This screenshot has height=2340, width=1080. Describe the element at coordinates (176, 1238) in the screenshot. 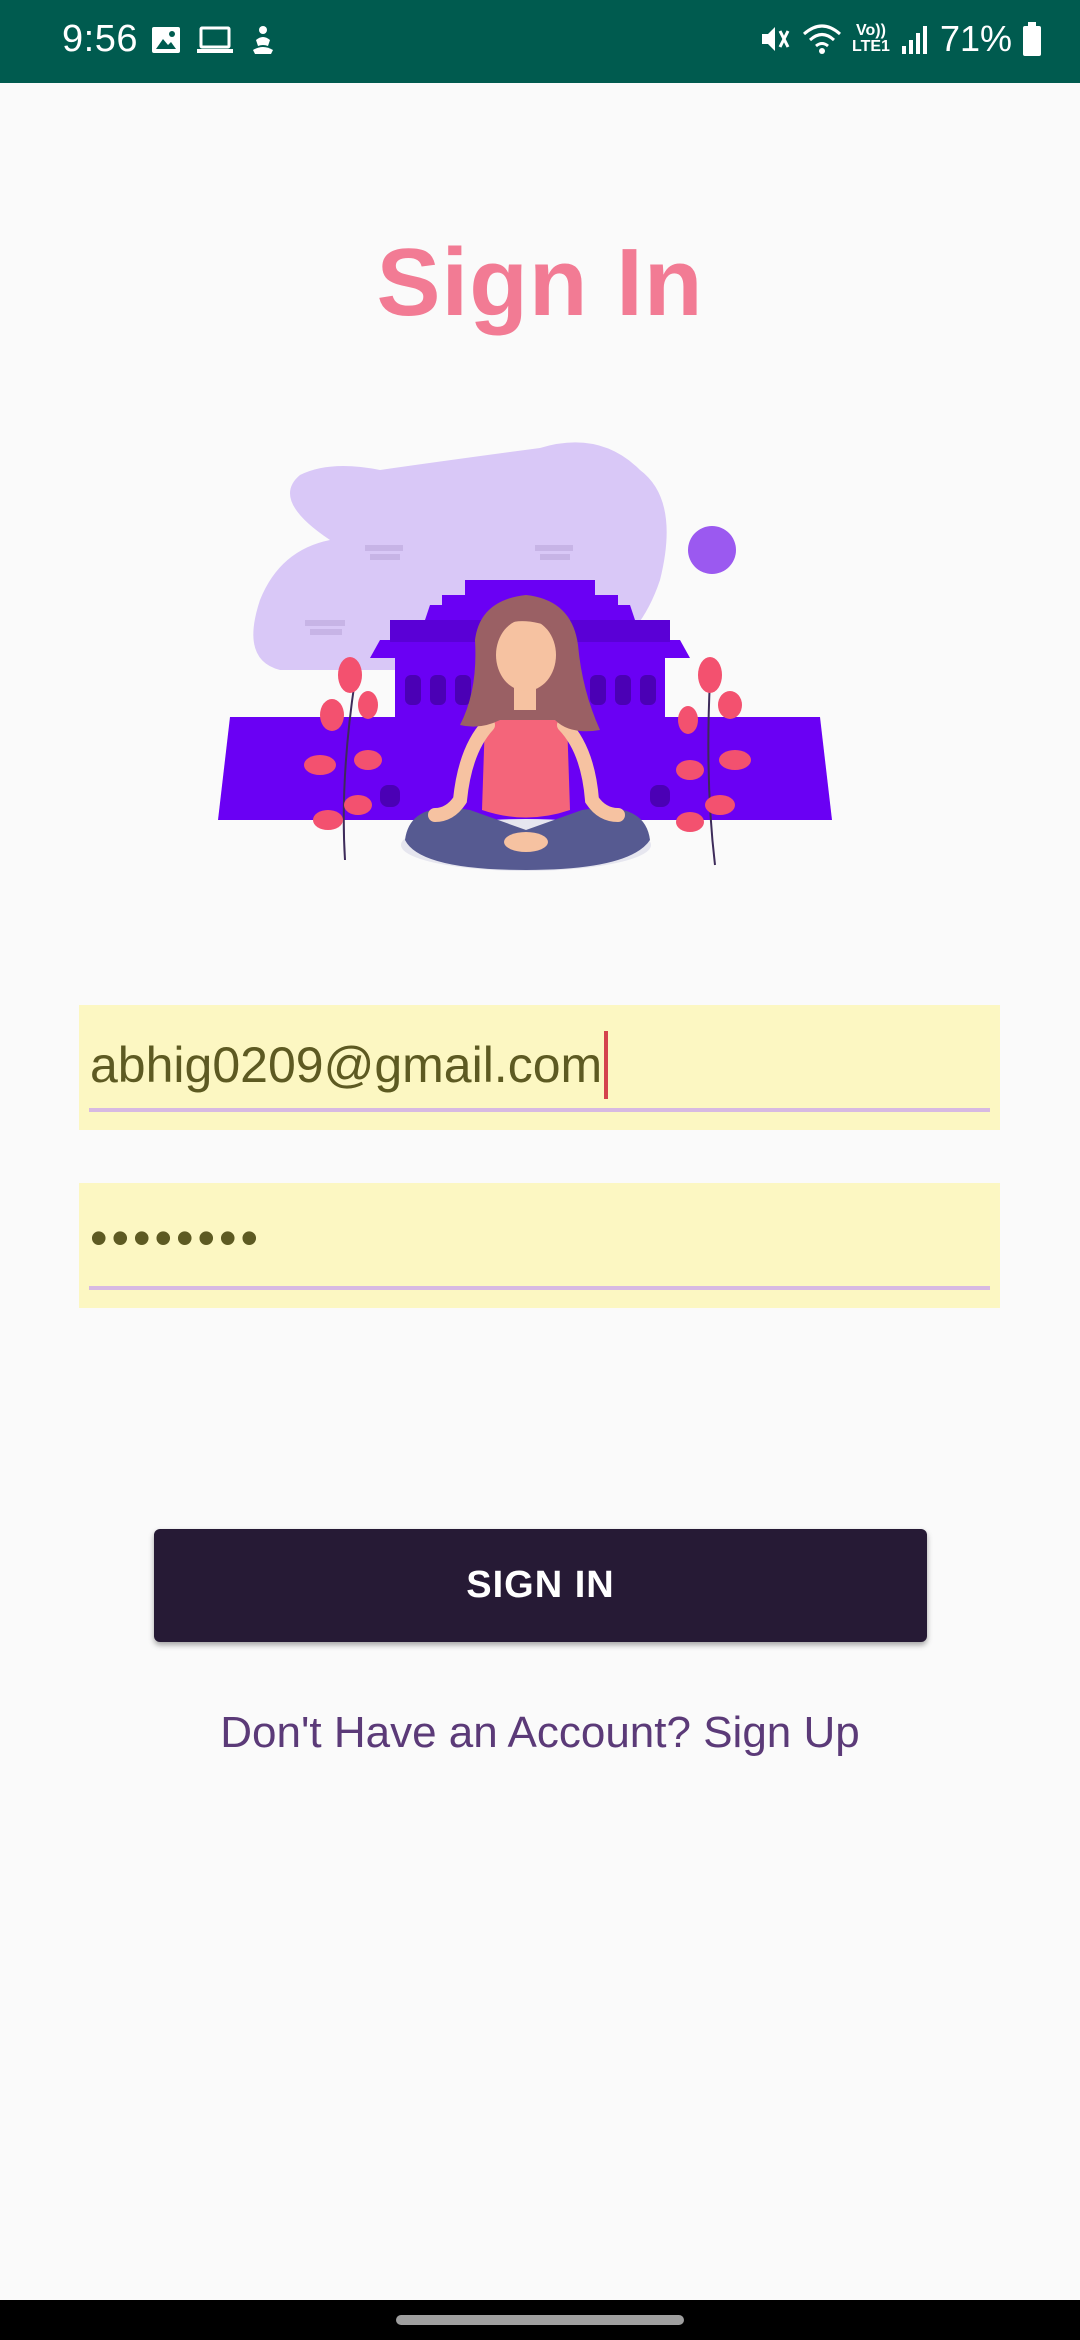

I see `password-value: ••••••••` at that location.